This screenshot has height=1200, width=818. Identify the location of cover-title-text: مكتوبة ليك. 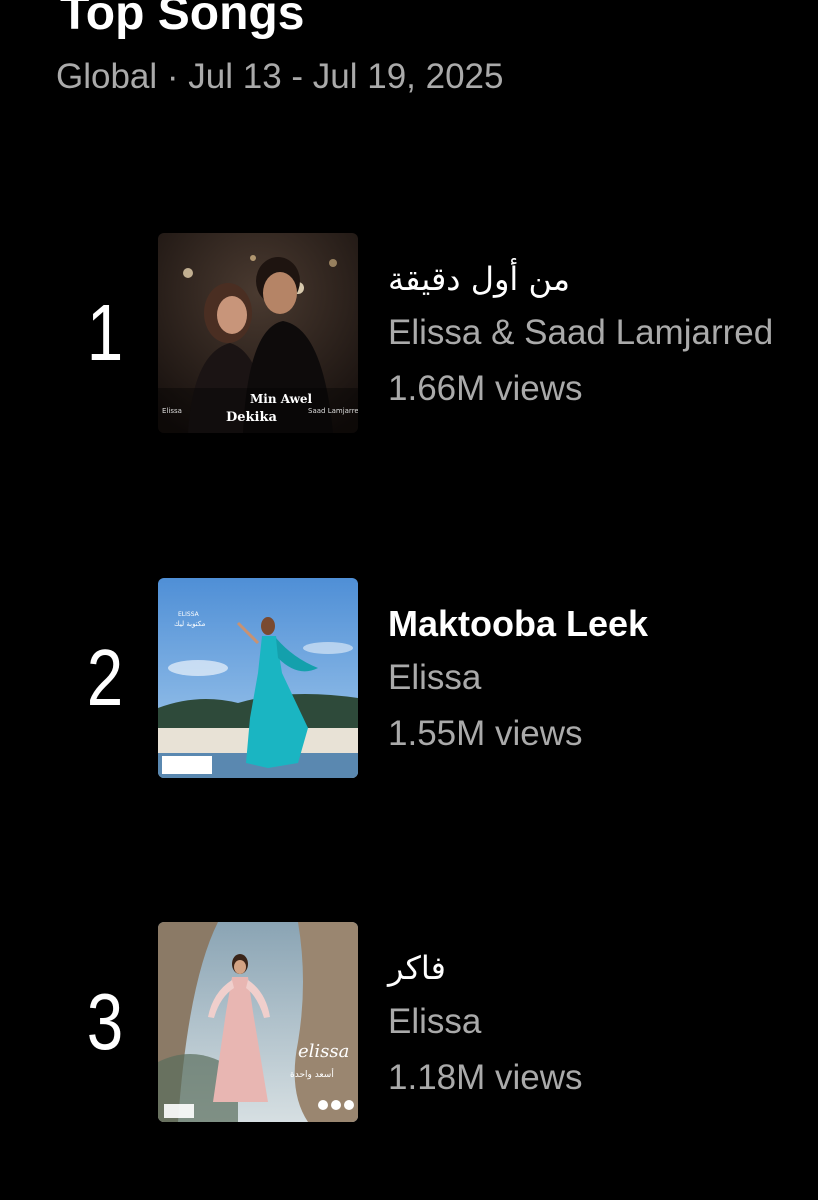
(190, 624).